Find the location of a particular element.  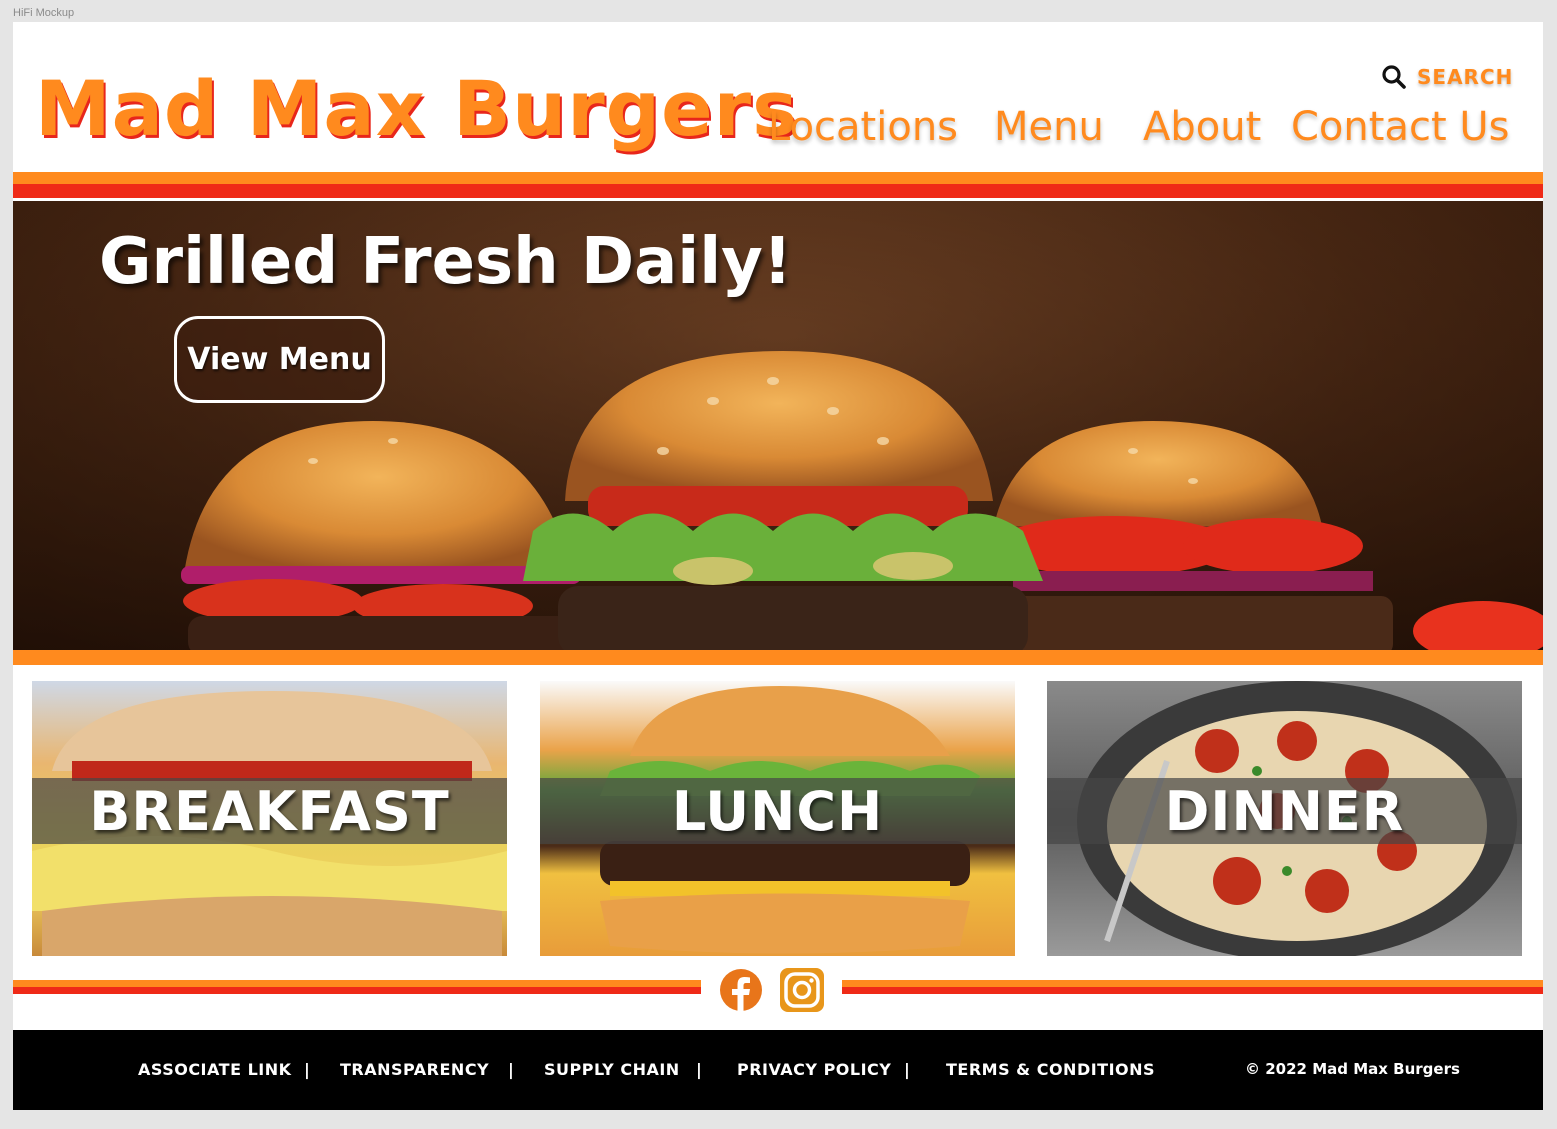

nav-about: About is located at coordinates (1202, 127).